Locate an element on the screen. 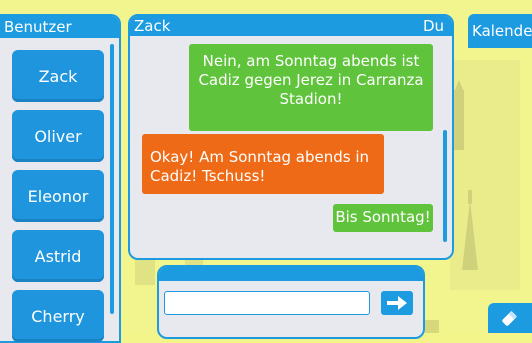  pencil-eraser-icon is located at coordinates (510, 318).